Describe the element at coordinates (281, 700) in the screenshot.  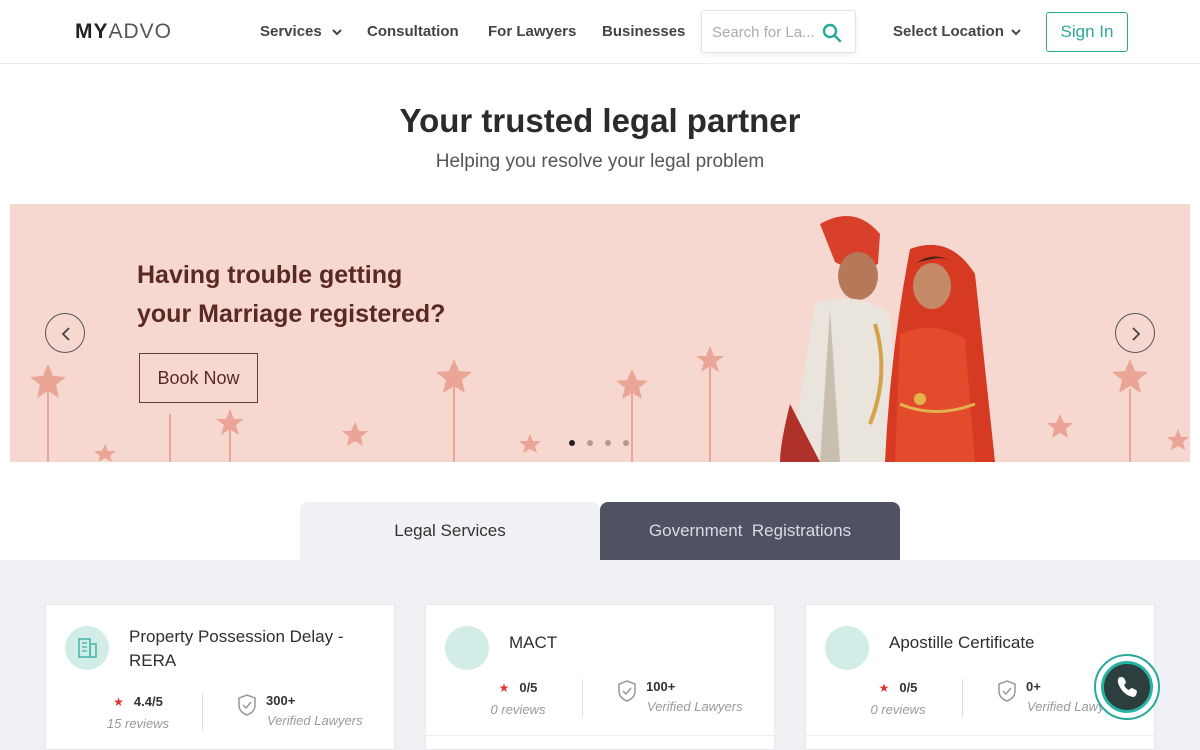
I see `lawyers-count: 300+` at that location.